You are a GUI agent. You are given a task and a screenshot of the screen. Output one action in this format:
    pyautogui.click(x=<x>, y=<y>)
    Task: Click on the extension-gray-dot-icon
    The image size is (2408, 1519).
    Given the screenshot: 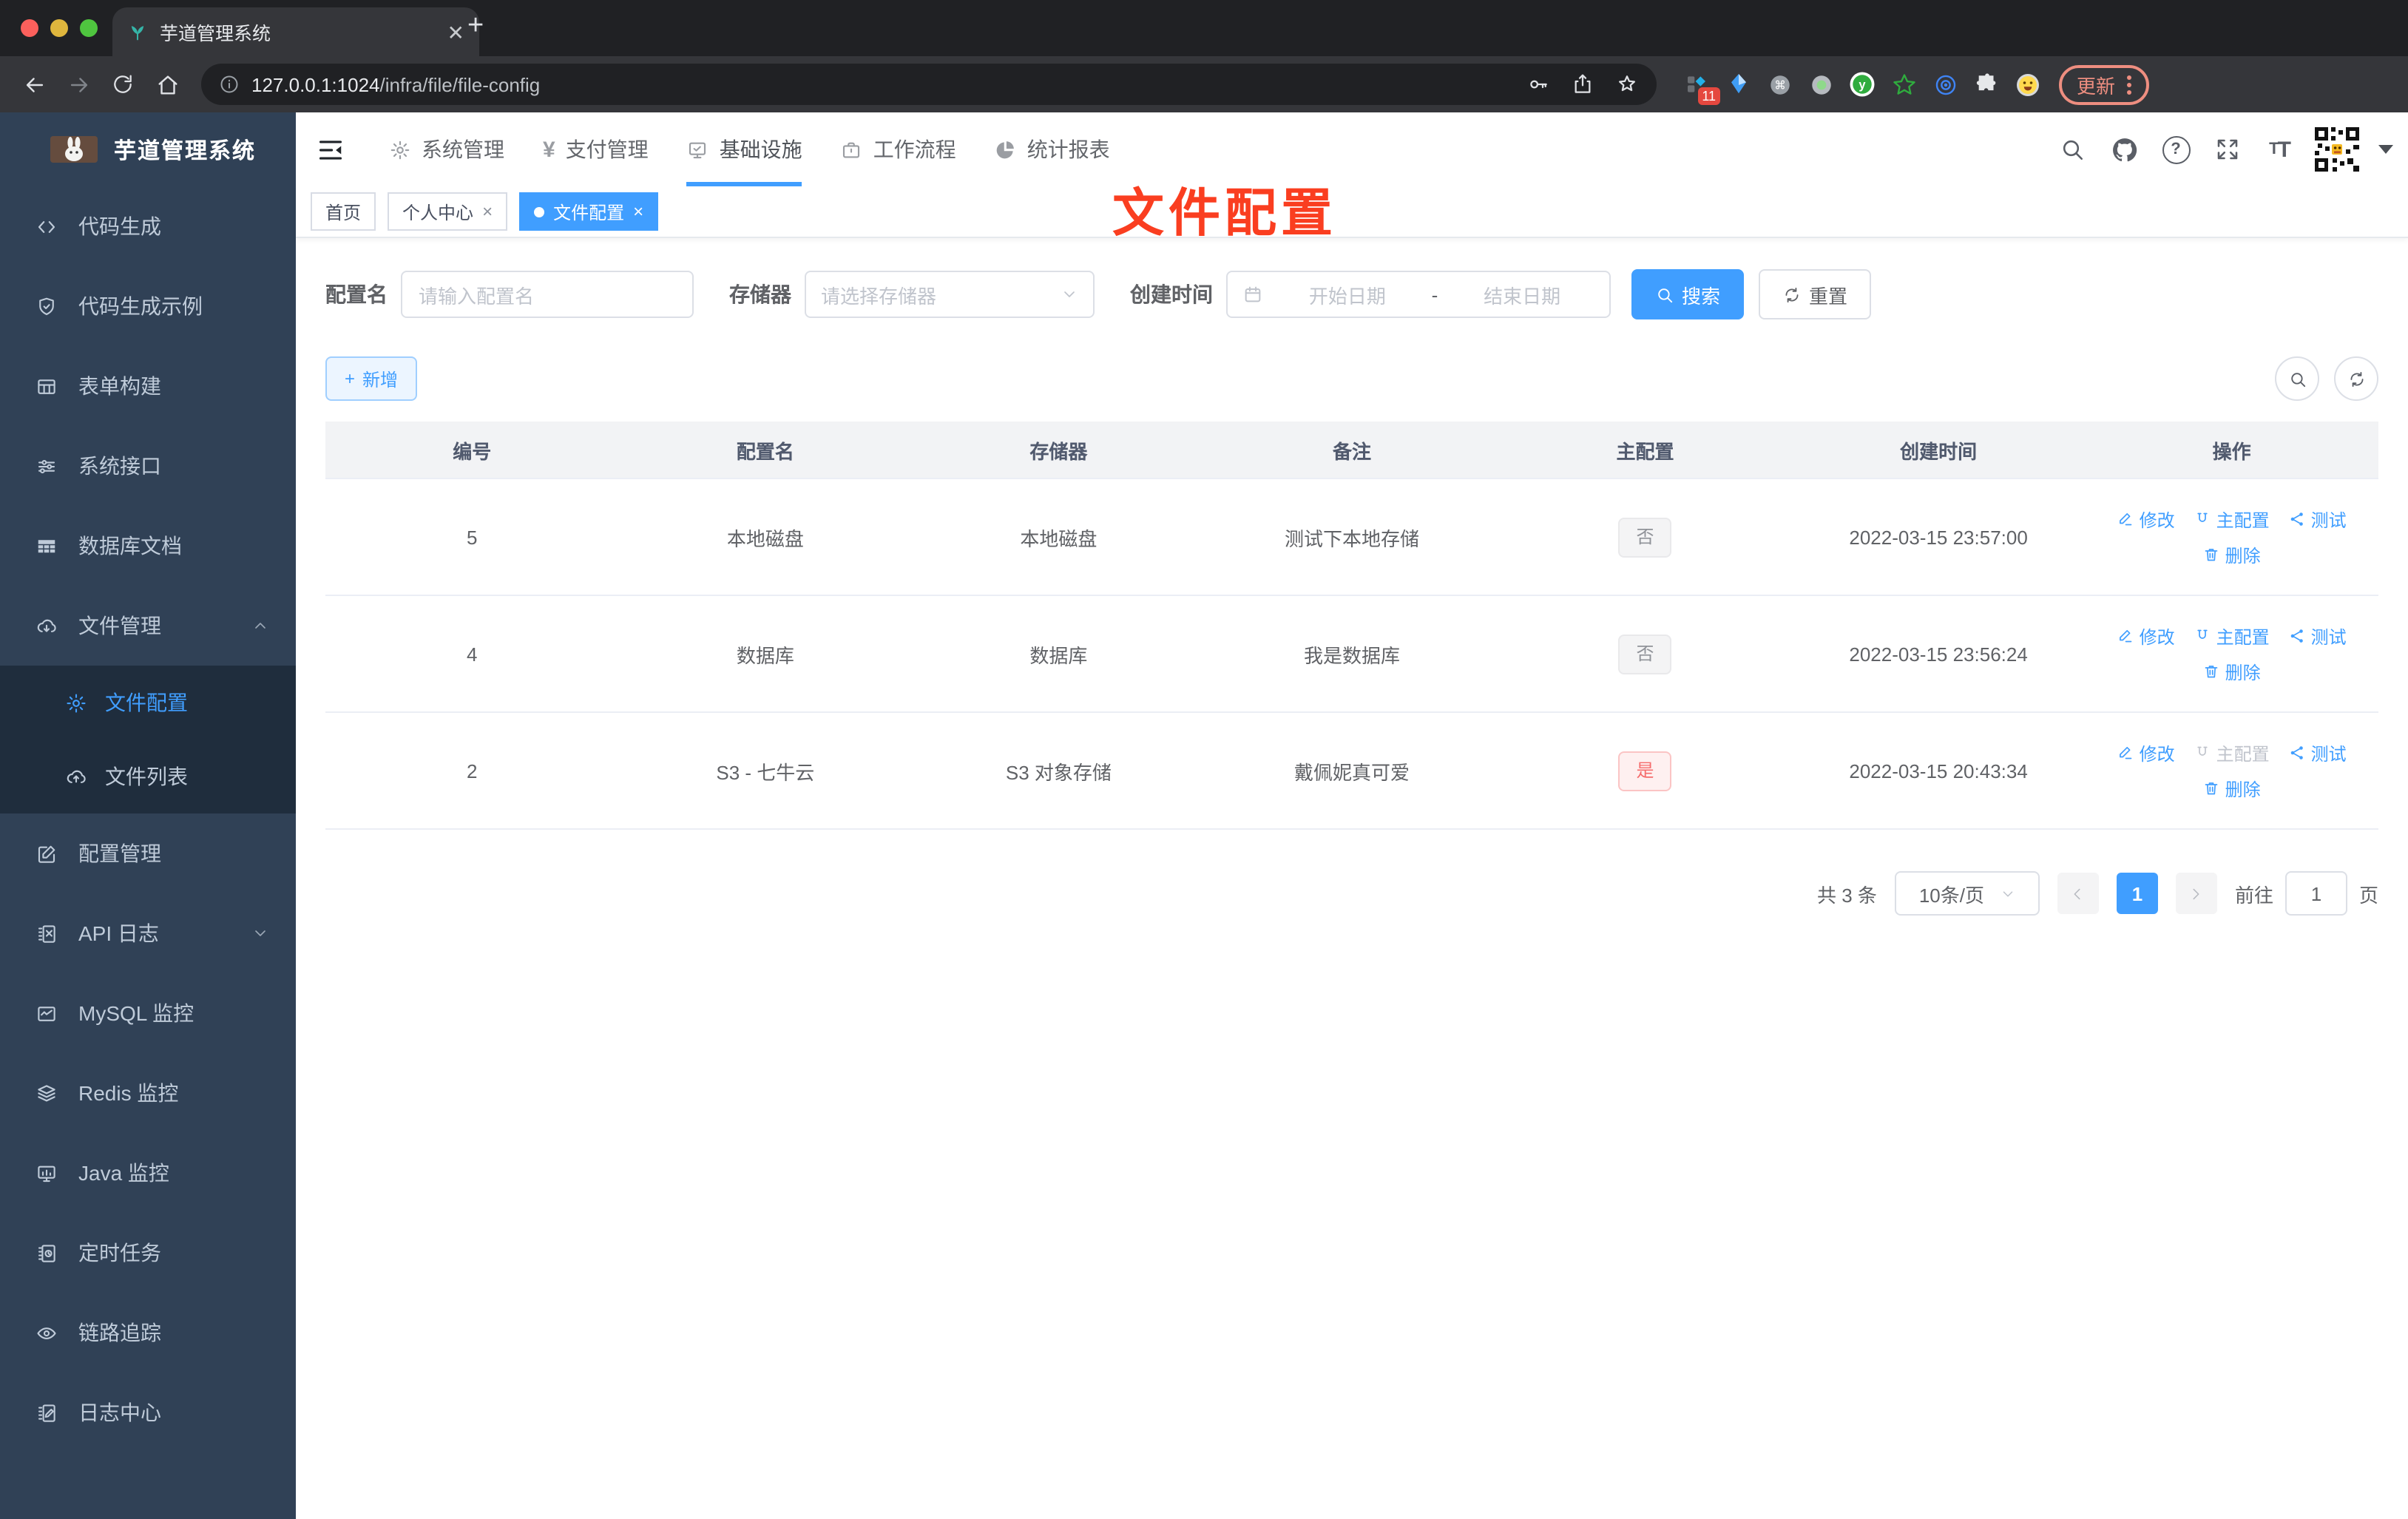 What is the action you would take?
    pyautogui.click(x=1820, y=84)
    